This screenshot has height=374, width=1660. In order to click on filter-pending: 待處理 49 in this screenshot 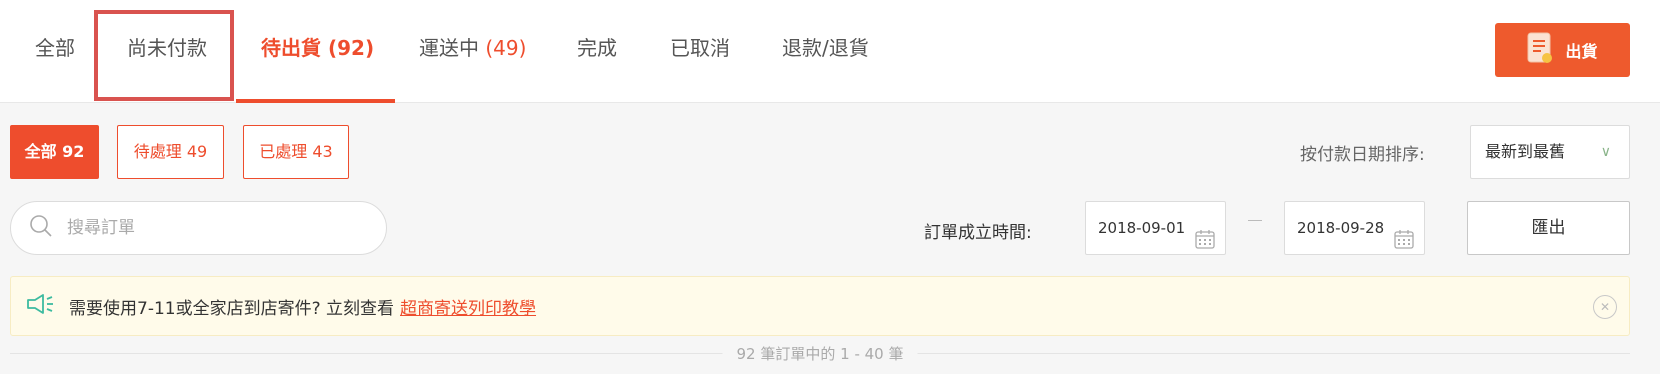, I will do `click(170, 152)`.